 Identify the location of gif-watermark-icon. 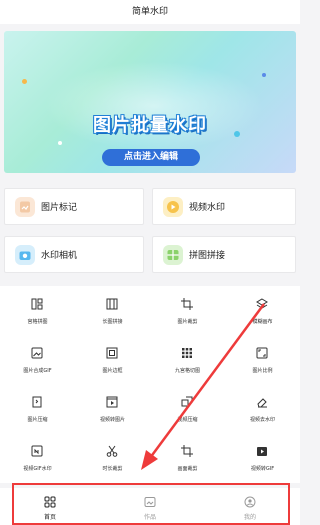
(37, 451).